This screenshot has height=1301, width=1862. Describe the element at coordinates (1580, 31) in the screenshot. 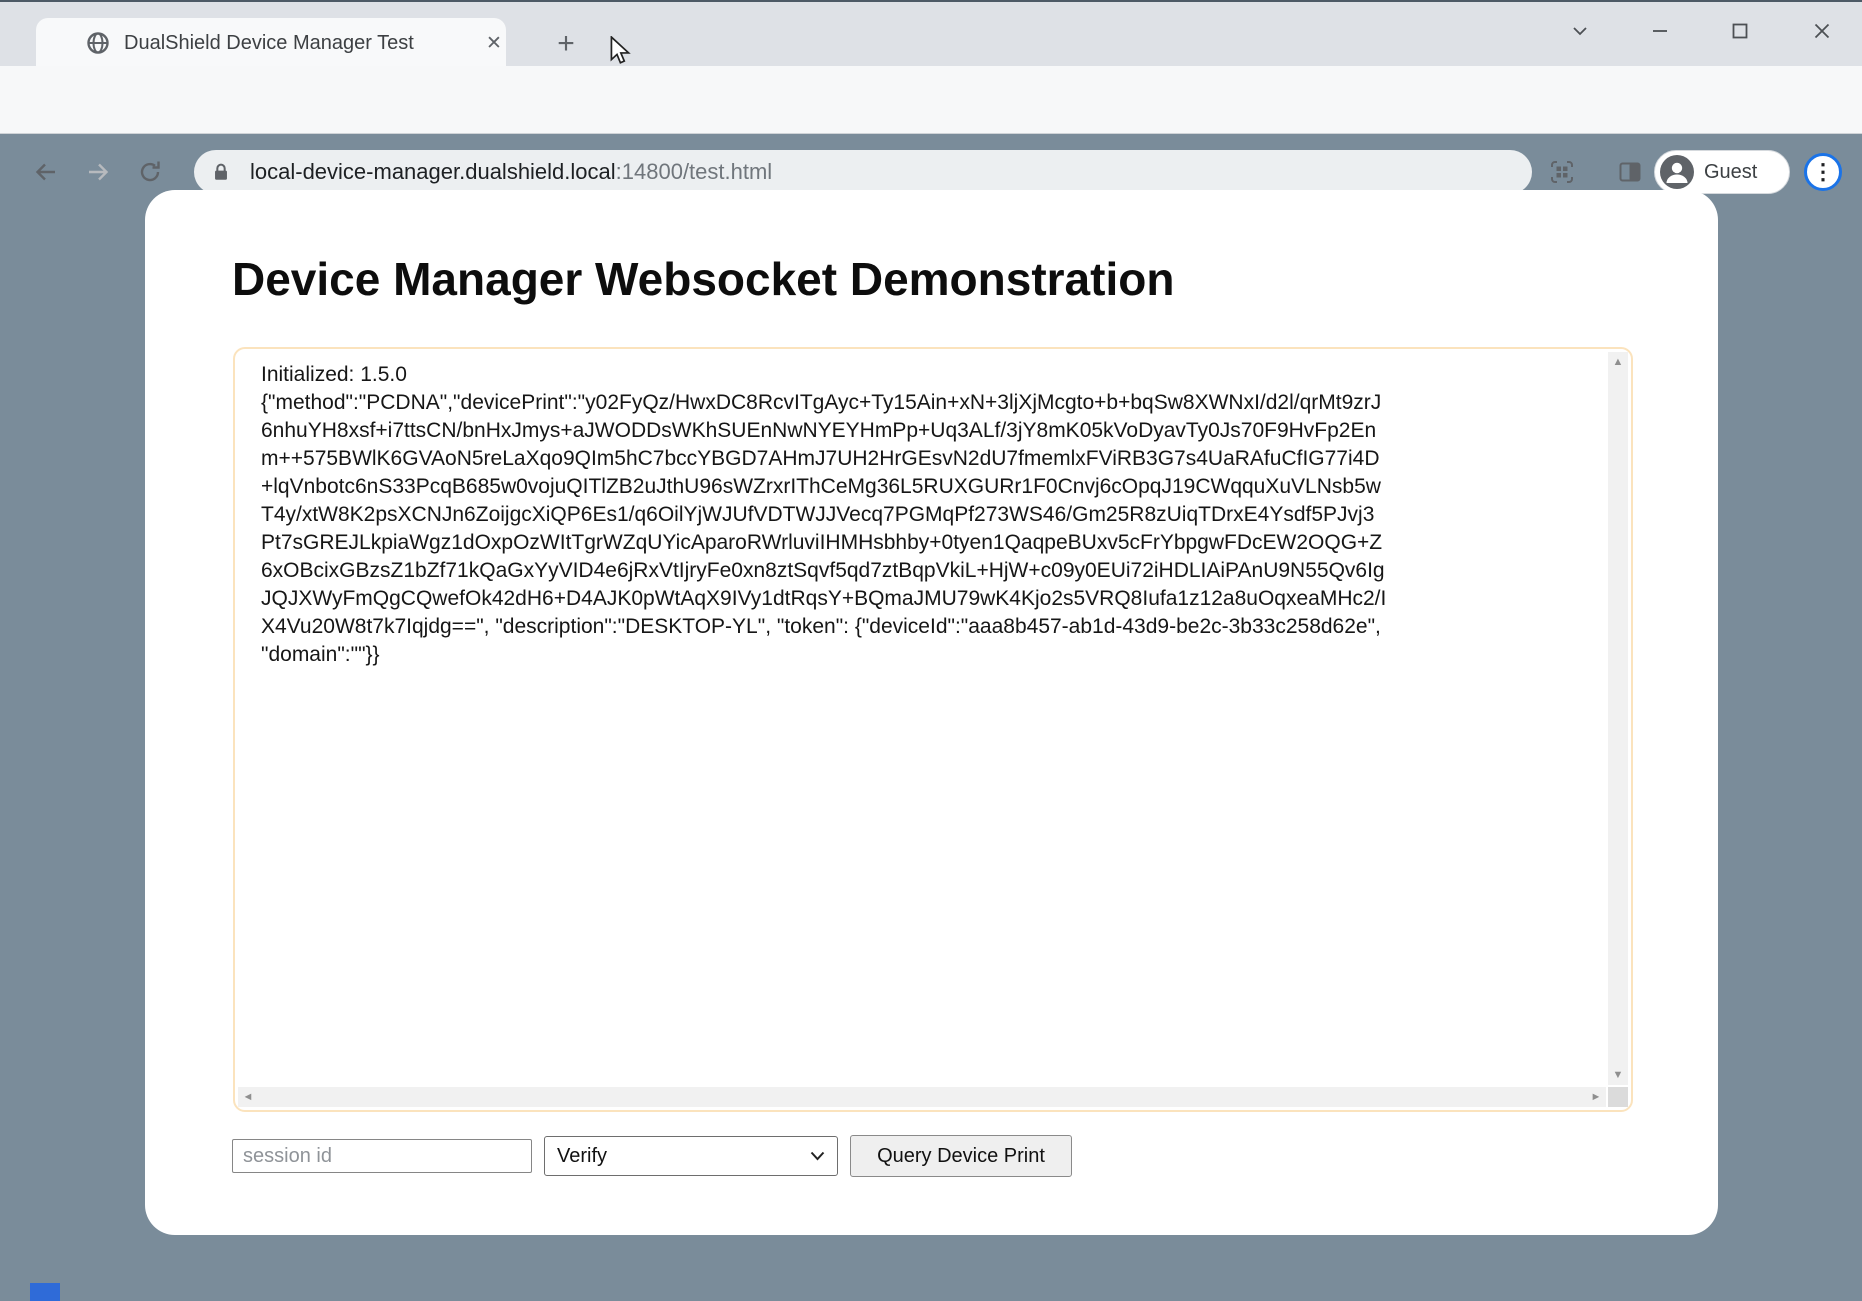

I see `window-chevron-down-icon` at that location.